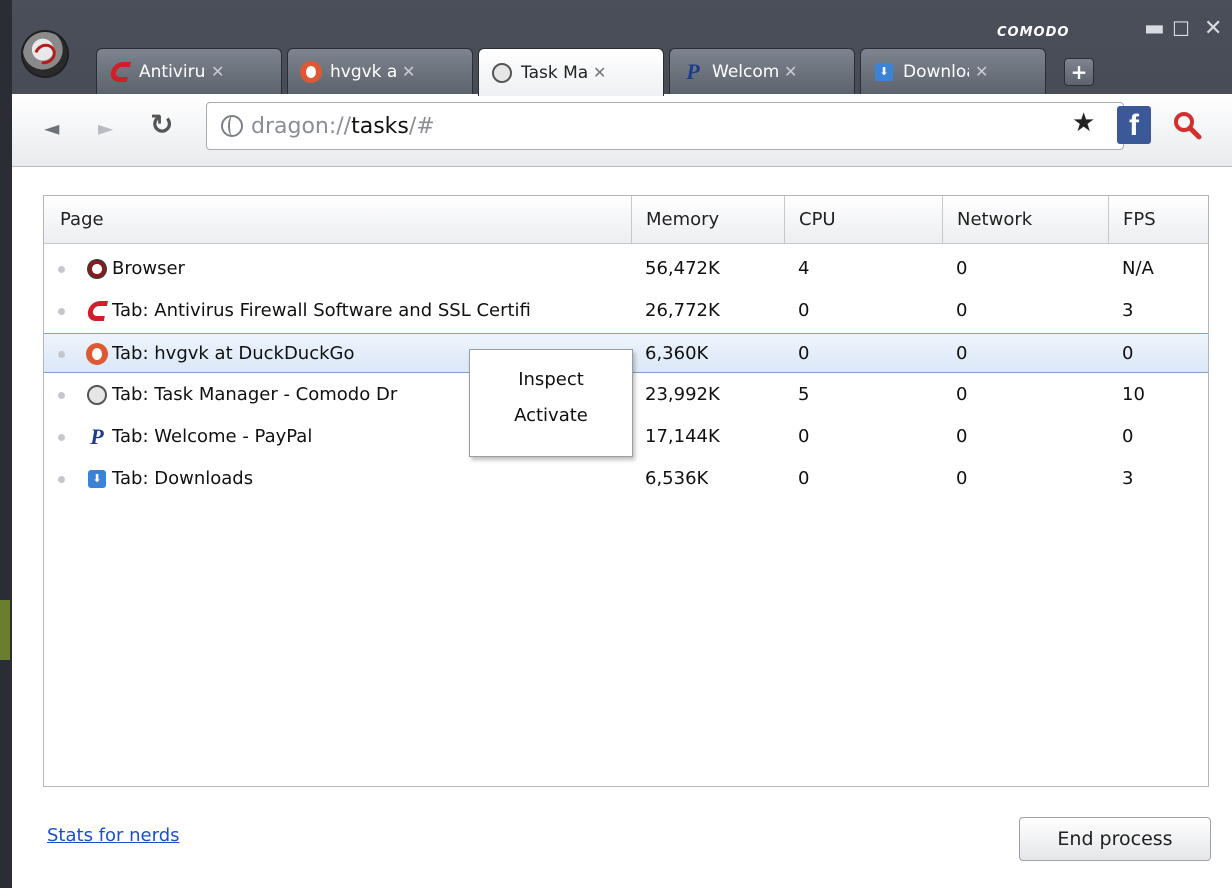  What do you see at coordinates (626, 479) in the screenshot?
I see `table-row: ⬇ Tab: Downloads 6,536K 0 0 3` at bounding box center [626, 479].